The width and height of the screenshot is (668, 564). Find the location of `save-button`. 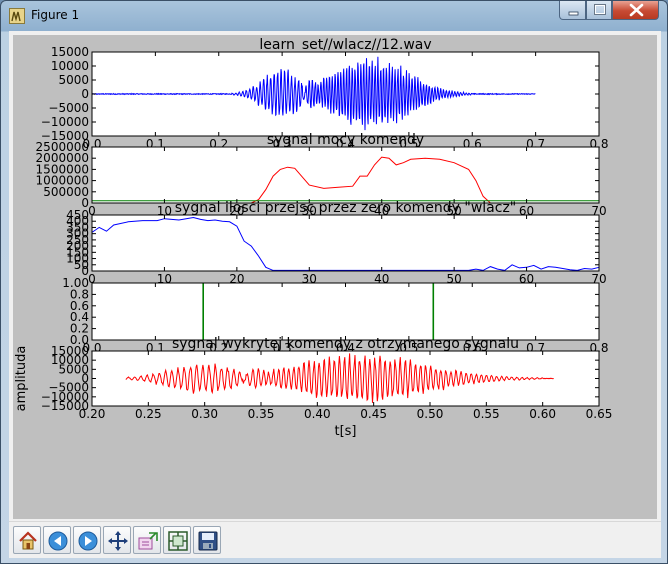

save-button is located at coordinates (207, 540).